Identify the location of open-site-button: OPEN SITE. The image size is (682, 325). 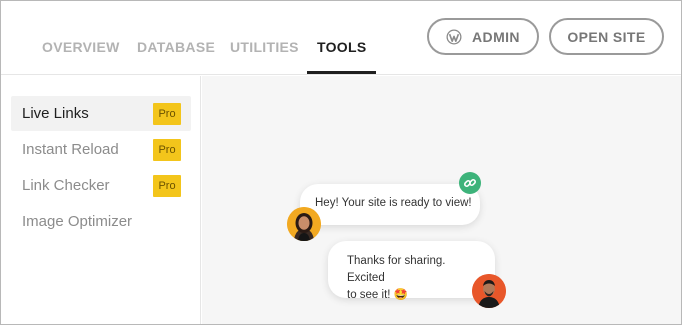
(606, 36).